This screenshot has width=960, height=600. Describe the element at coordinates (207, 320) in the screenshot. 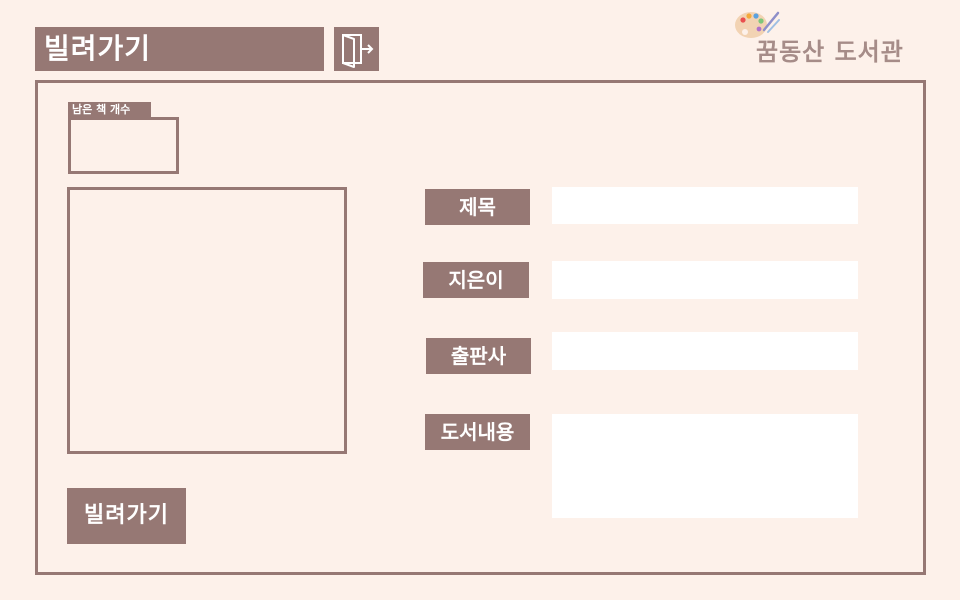

I see `book-cover-image` at that location.